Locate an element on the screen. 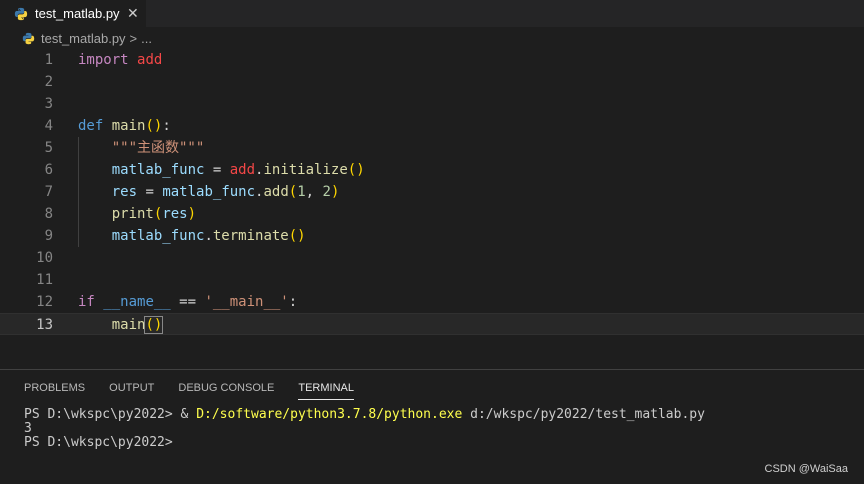 The image size is (864, 484). terminal-arg: d:/wkspc/py2022/test_matlab.py is located at coordinates (583, 414).